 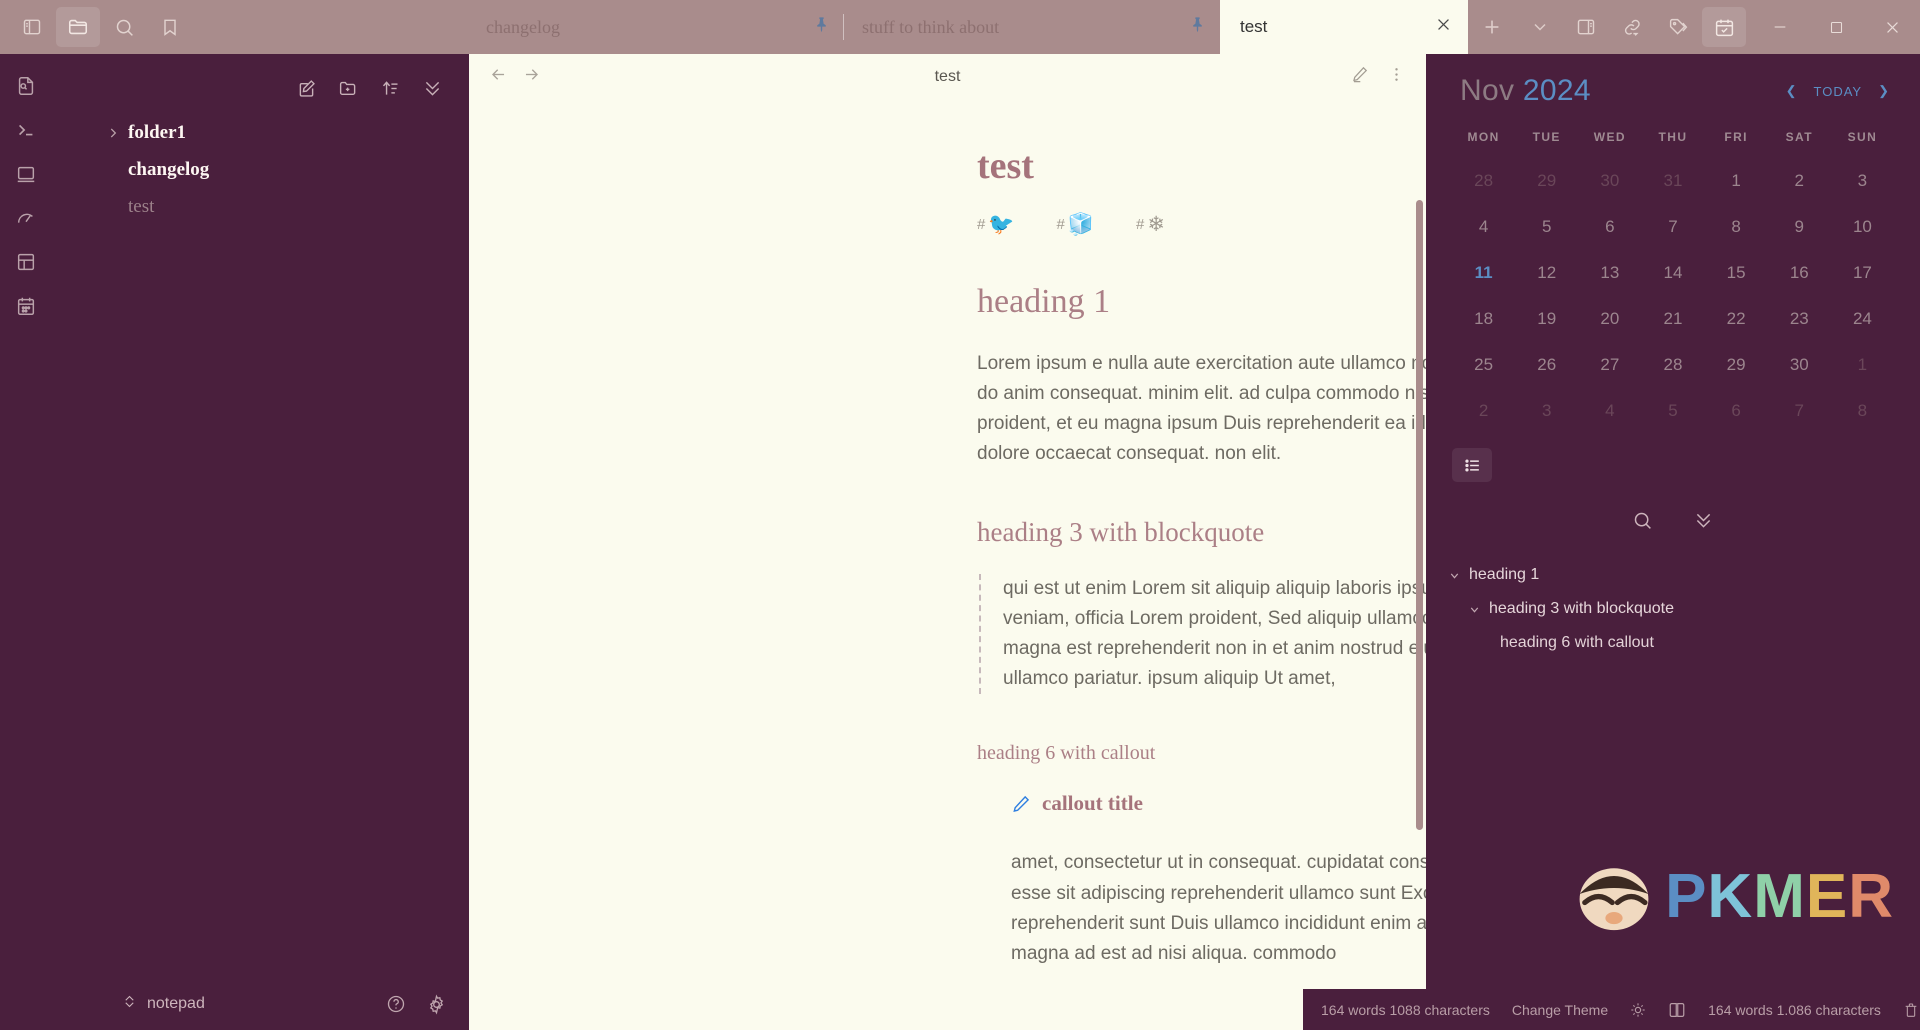 I want to click on close-icon, so click(x=1443, y=27).